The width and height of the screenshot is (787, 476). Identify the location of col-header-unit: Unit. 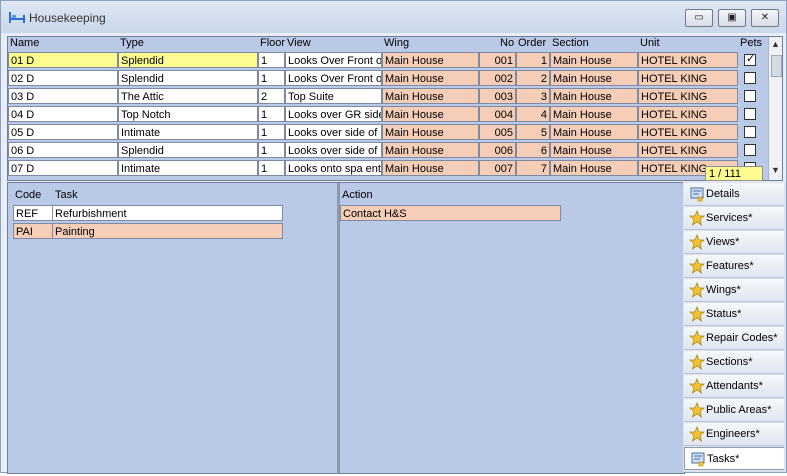
(650, 44).